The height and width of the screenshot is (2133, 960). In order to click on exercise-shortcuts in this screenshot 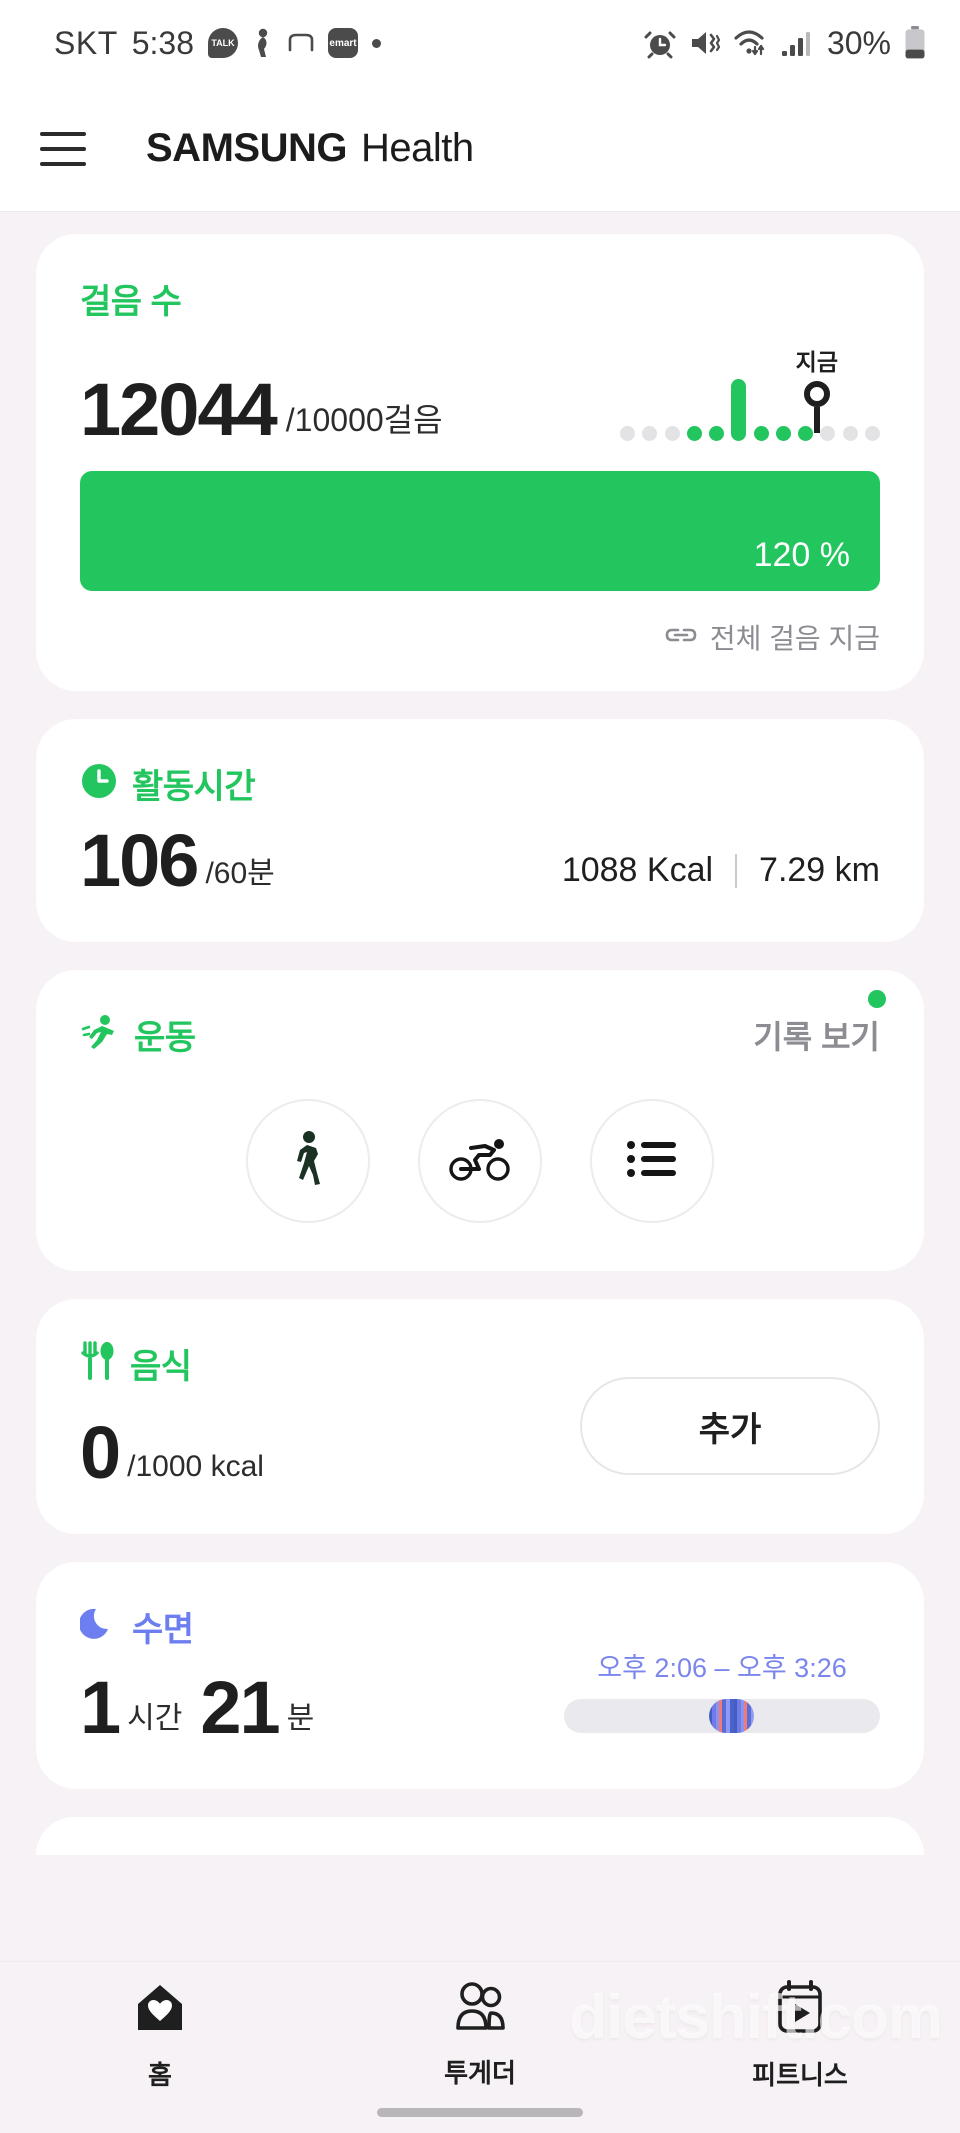, I will do `click(480, 1161)`.